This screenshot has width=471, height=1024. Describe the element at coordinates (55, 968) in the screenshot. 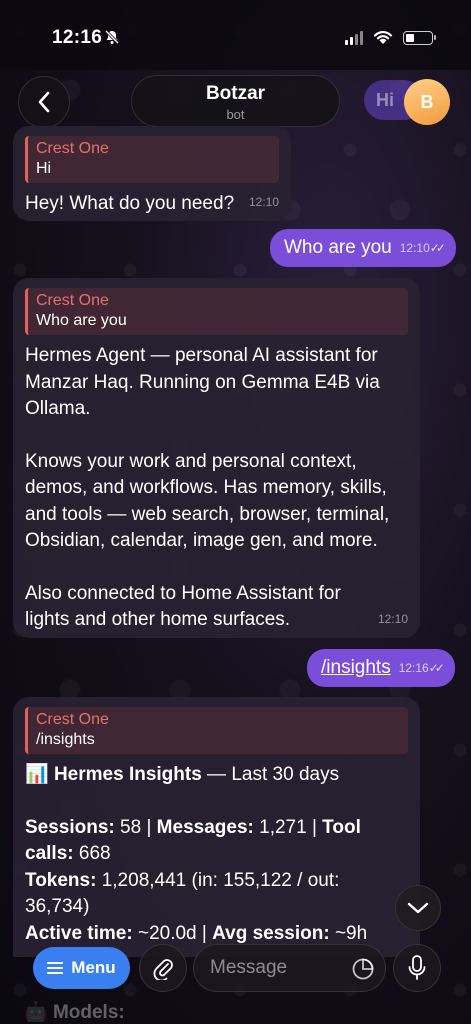

I see `hamburger-icon` at that location.